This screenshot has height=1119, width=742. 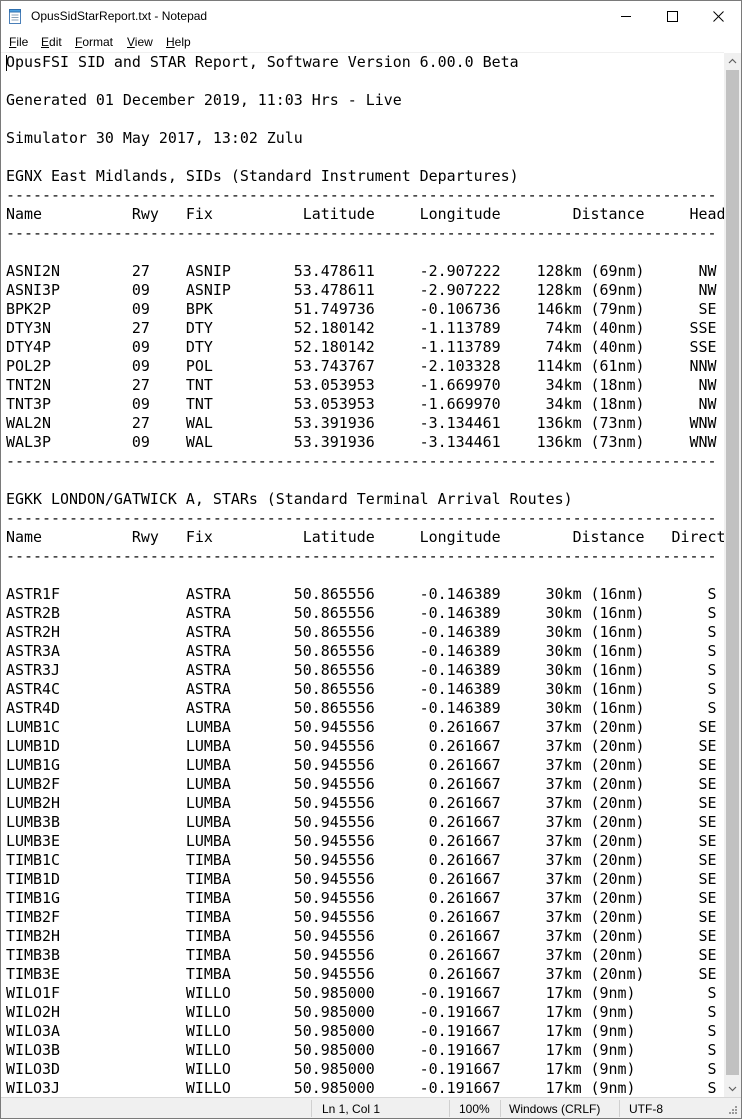 I want to click on maximize-button, so click(x=672, y=16).